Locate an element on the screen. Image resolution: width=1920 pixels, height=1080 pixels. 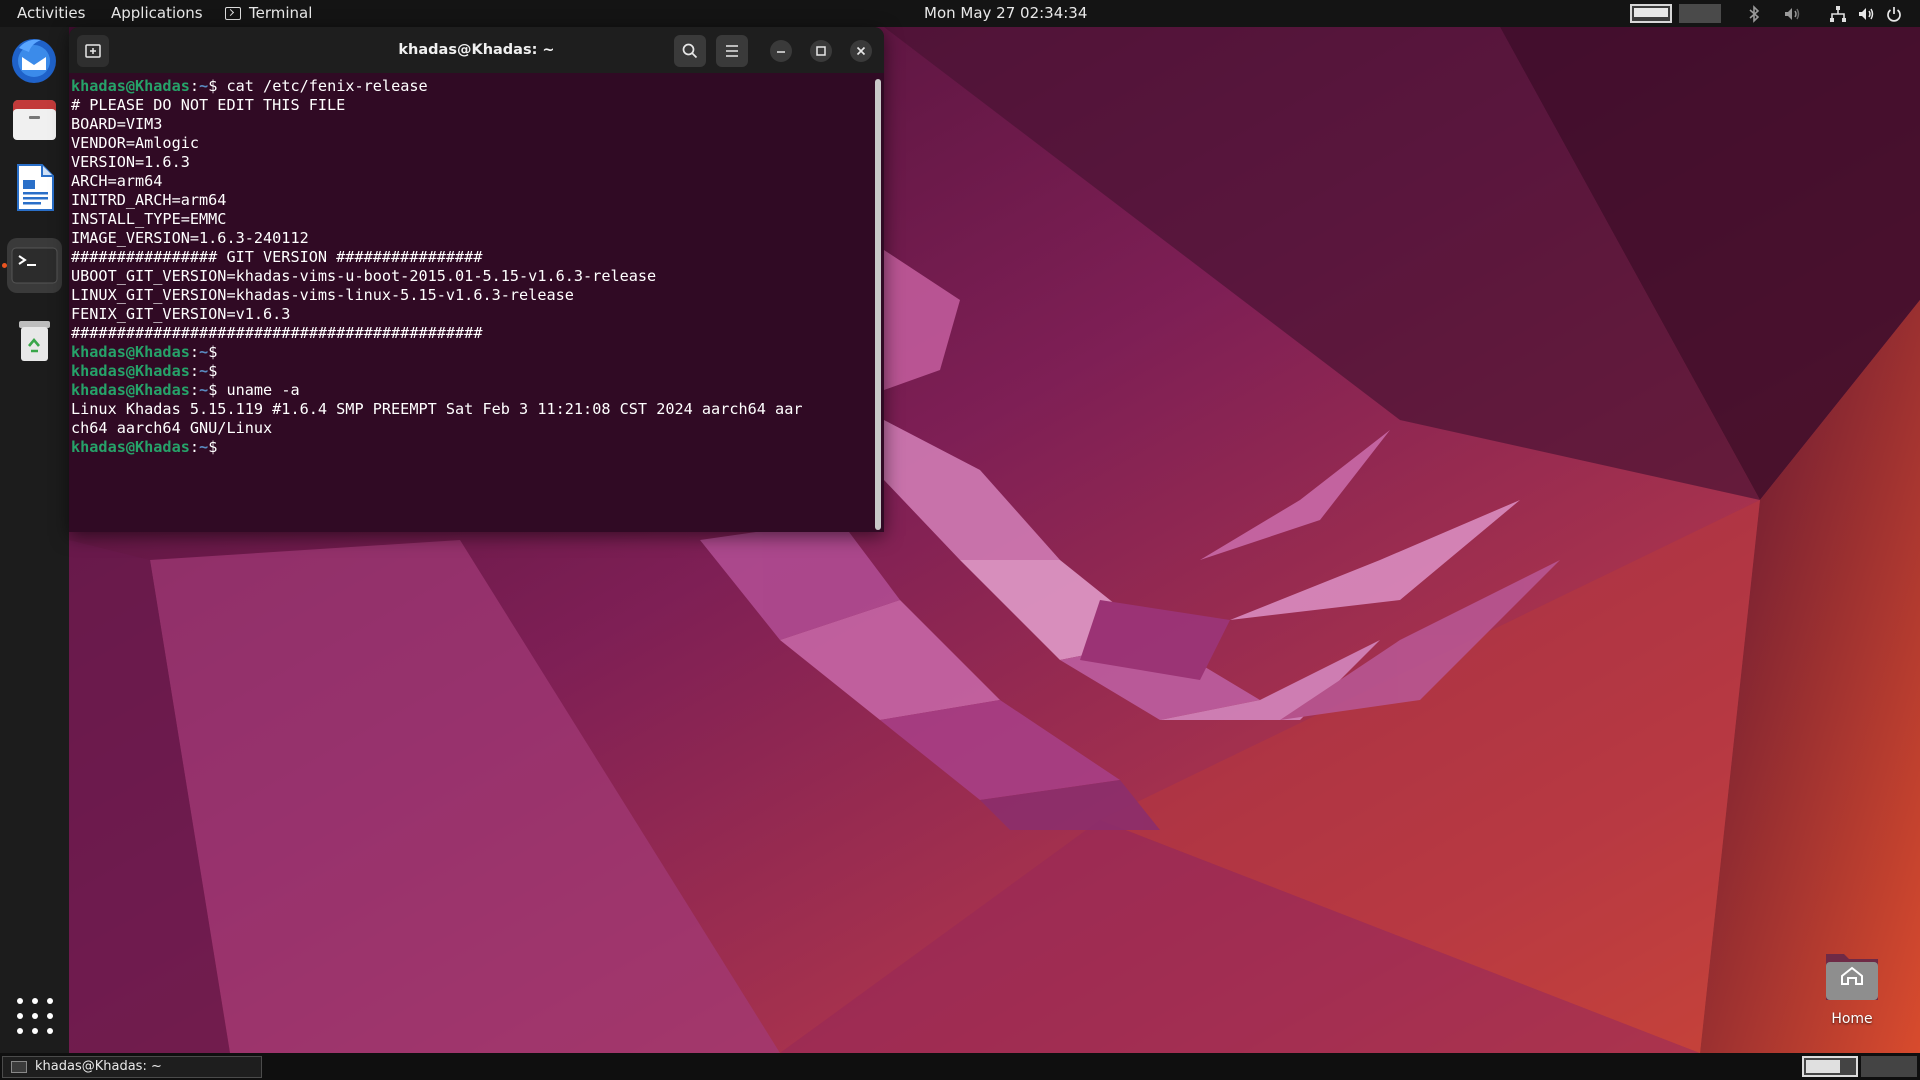
activities-button: Activities is located at coordinates (51, 13).